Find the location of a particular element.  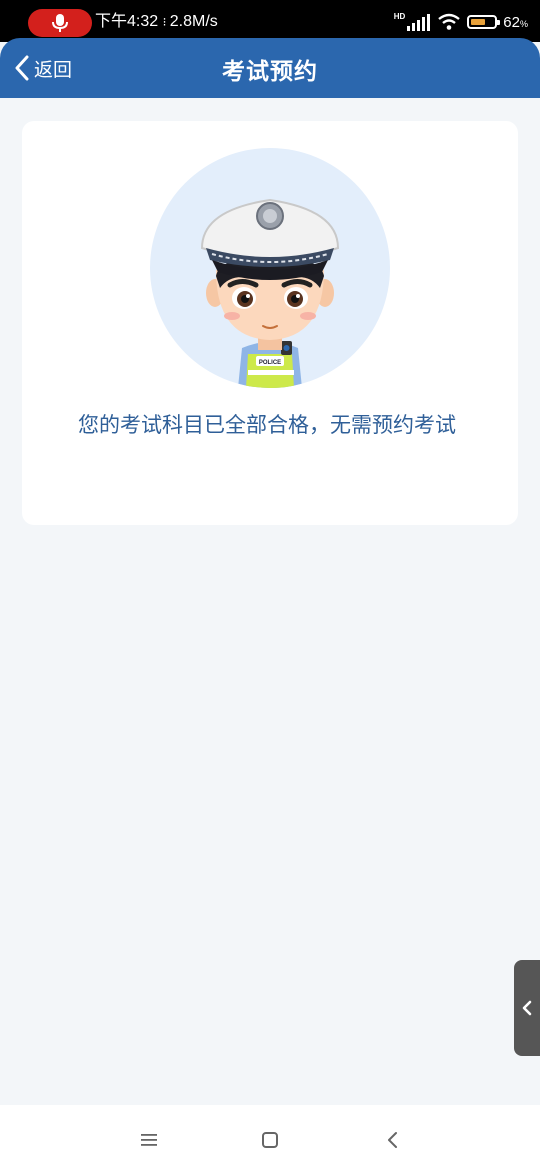

status-bar: 下午4:32 ⁝ 2.8M/s HD 62% is located at coordinates (270, 21).